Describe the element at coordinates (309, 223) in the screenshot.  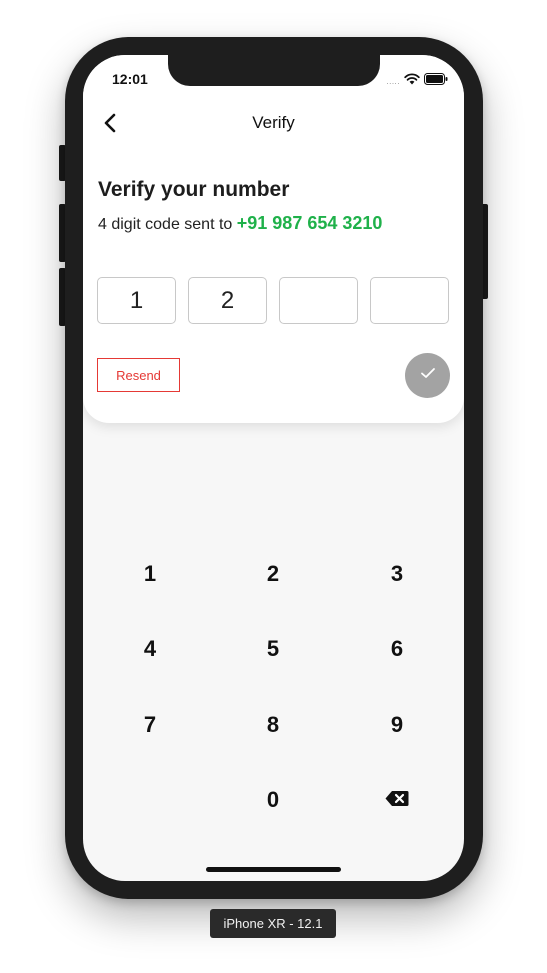
I see `phone-number: +91 987 654 3210` at that location.